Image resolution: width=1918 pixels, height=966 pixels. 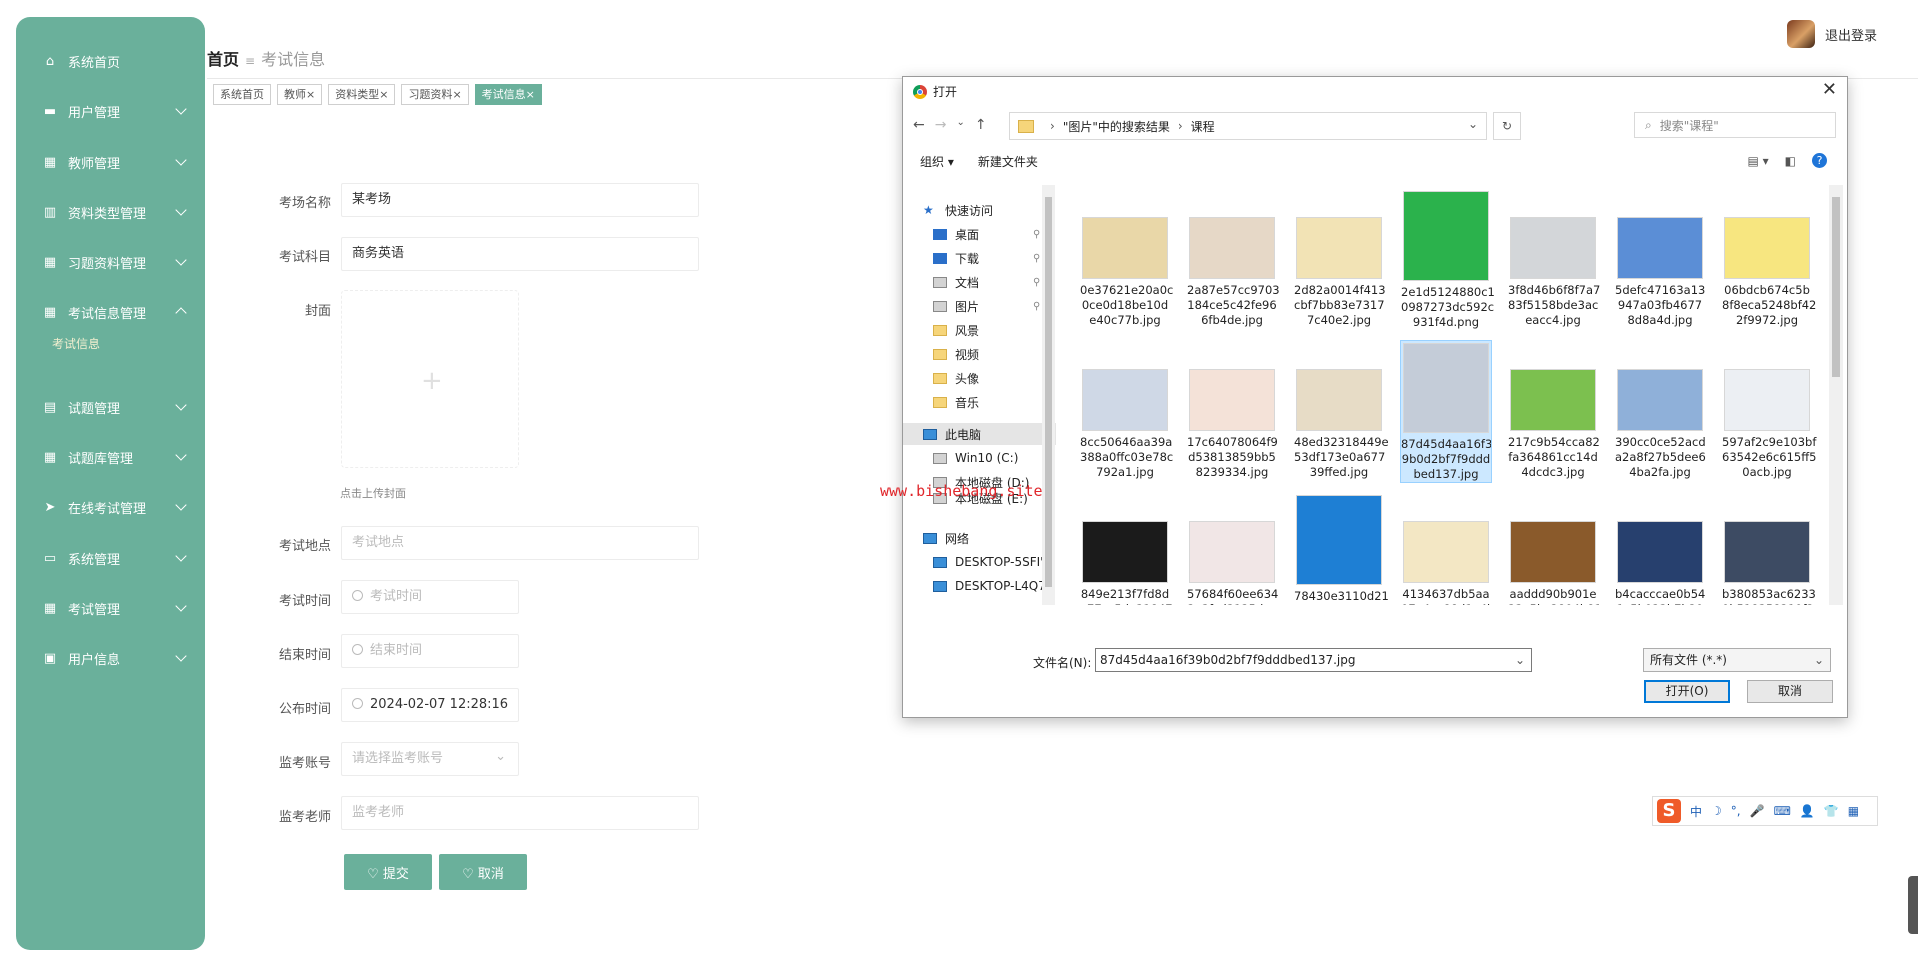 I want to click on file-tile: 4134637db5aa07e4ac88d1a4bf59b436.jpg, so click(x=1447, y=549).